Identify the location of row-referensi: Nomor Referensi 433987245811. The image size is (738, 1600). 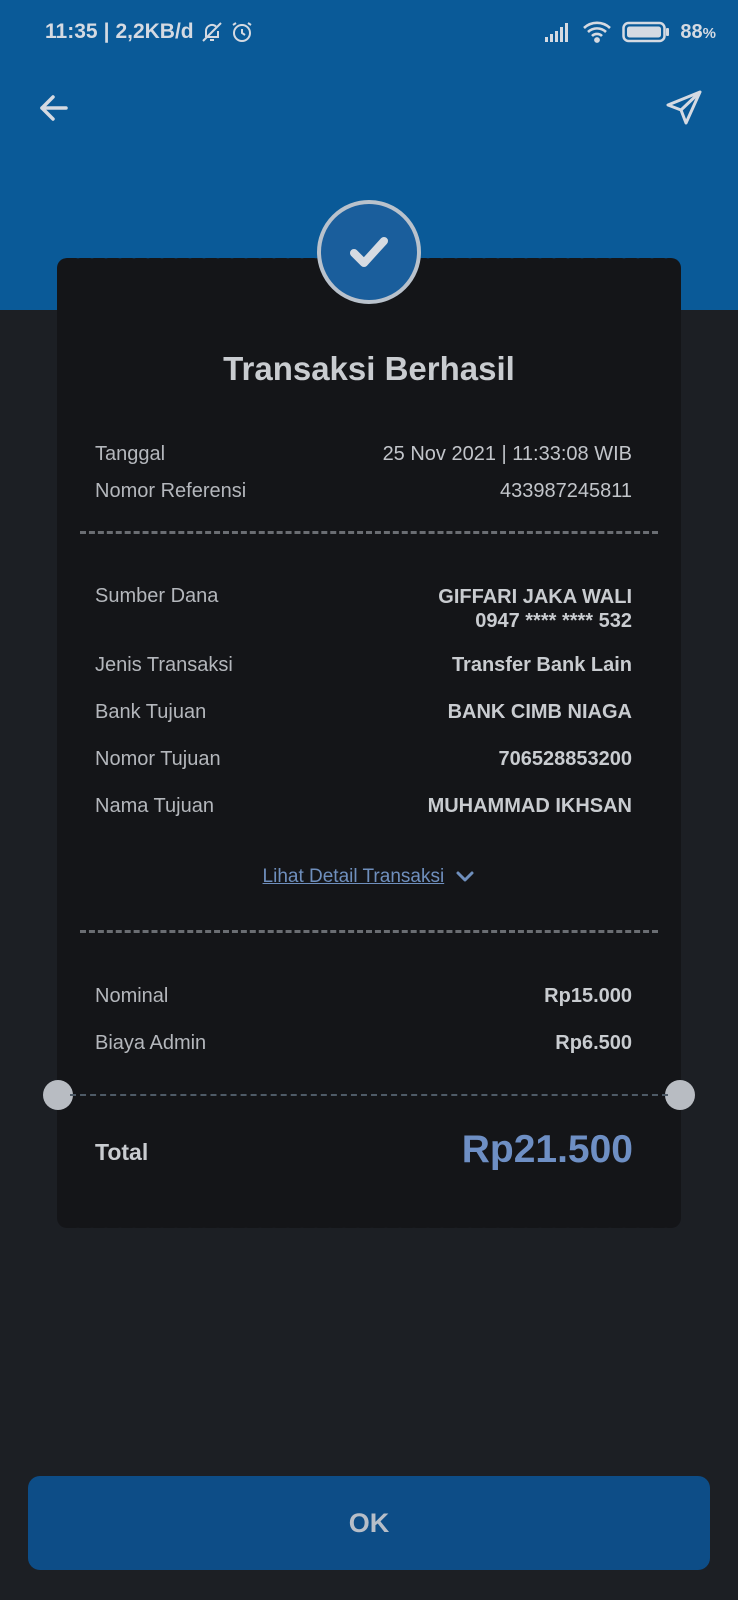
(363, 491).